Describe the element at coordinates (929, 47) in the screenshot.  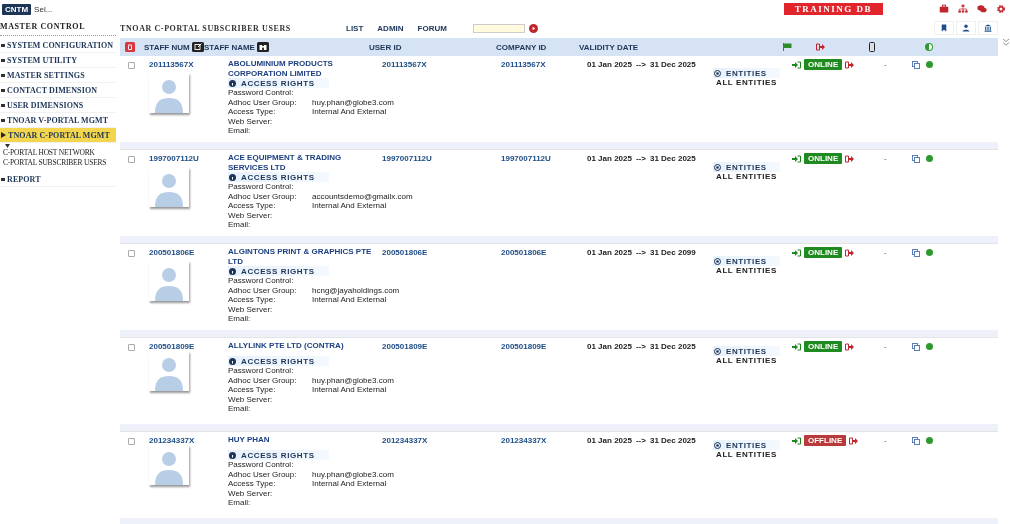
I see `toggle-icon` at that location.